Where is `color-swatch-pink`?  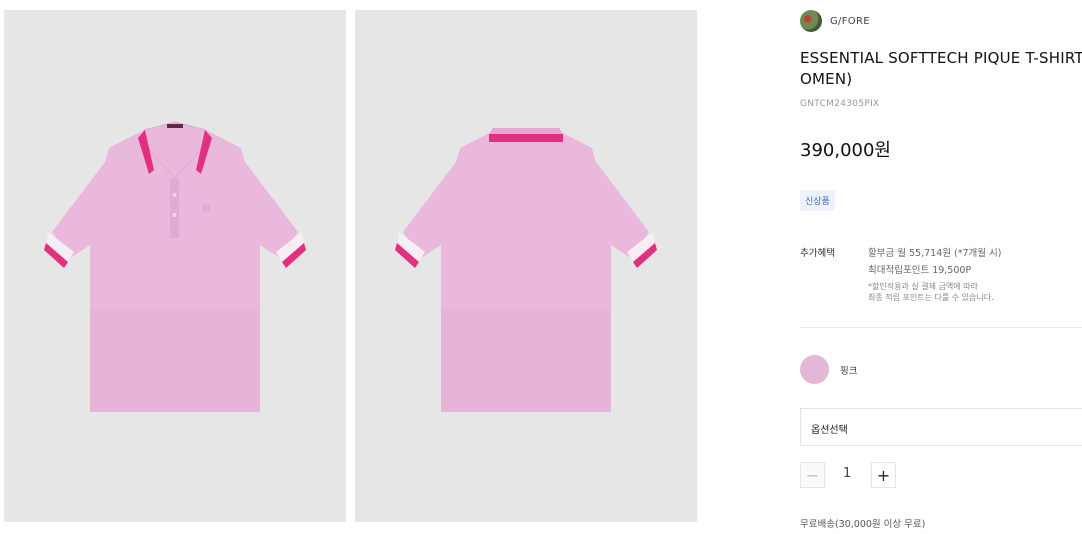
color-swatch-pink is located at coordinates (814, 369).